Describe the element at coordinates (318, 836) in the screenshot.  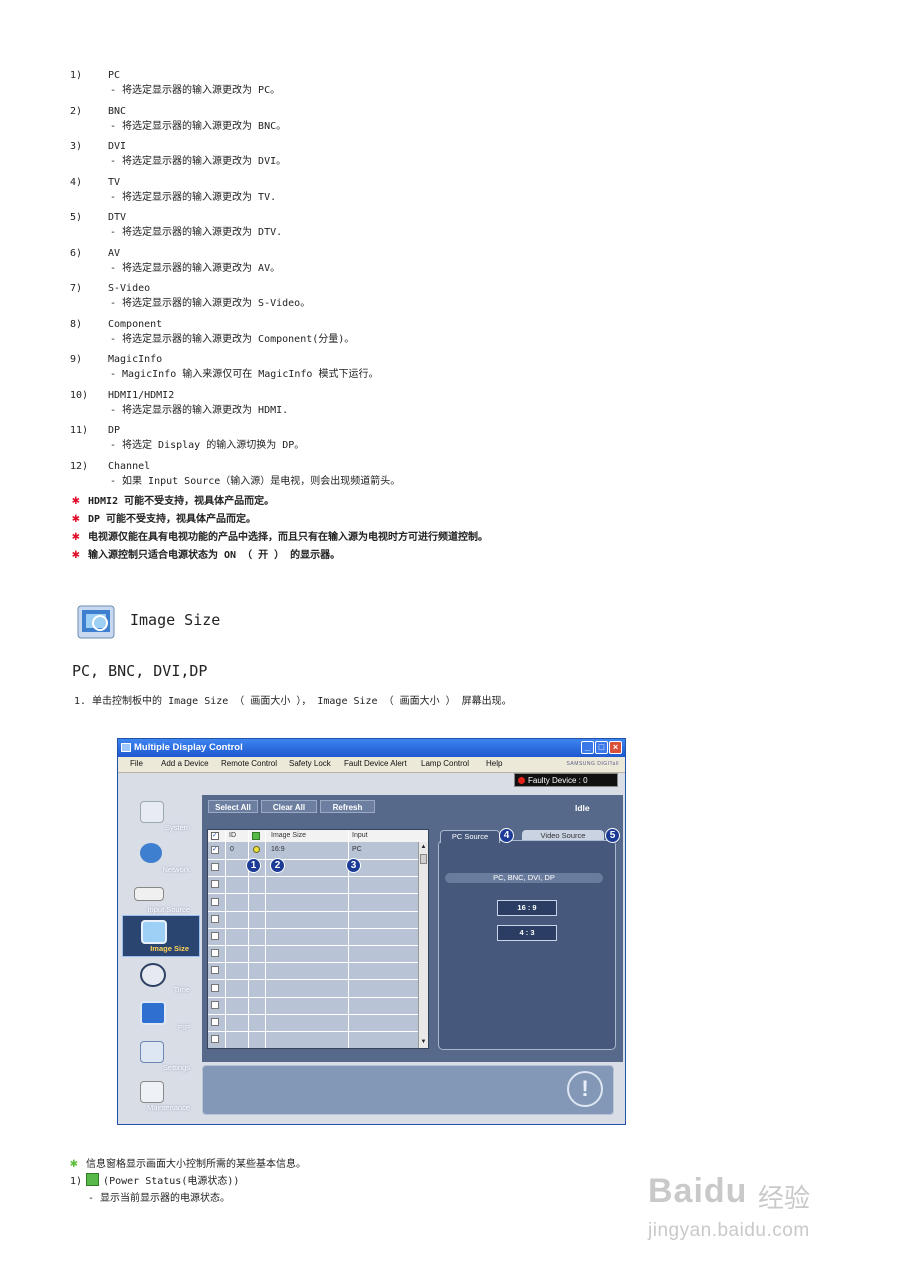
I see `table-header: ✓ ID Image Size Input` at that location.